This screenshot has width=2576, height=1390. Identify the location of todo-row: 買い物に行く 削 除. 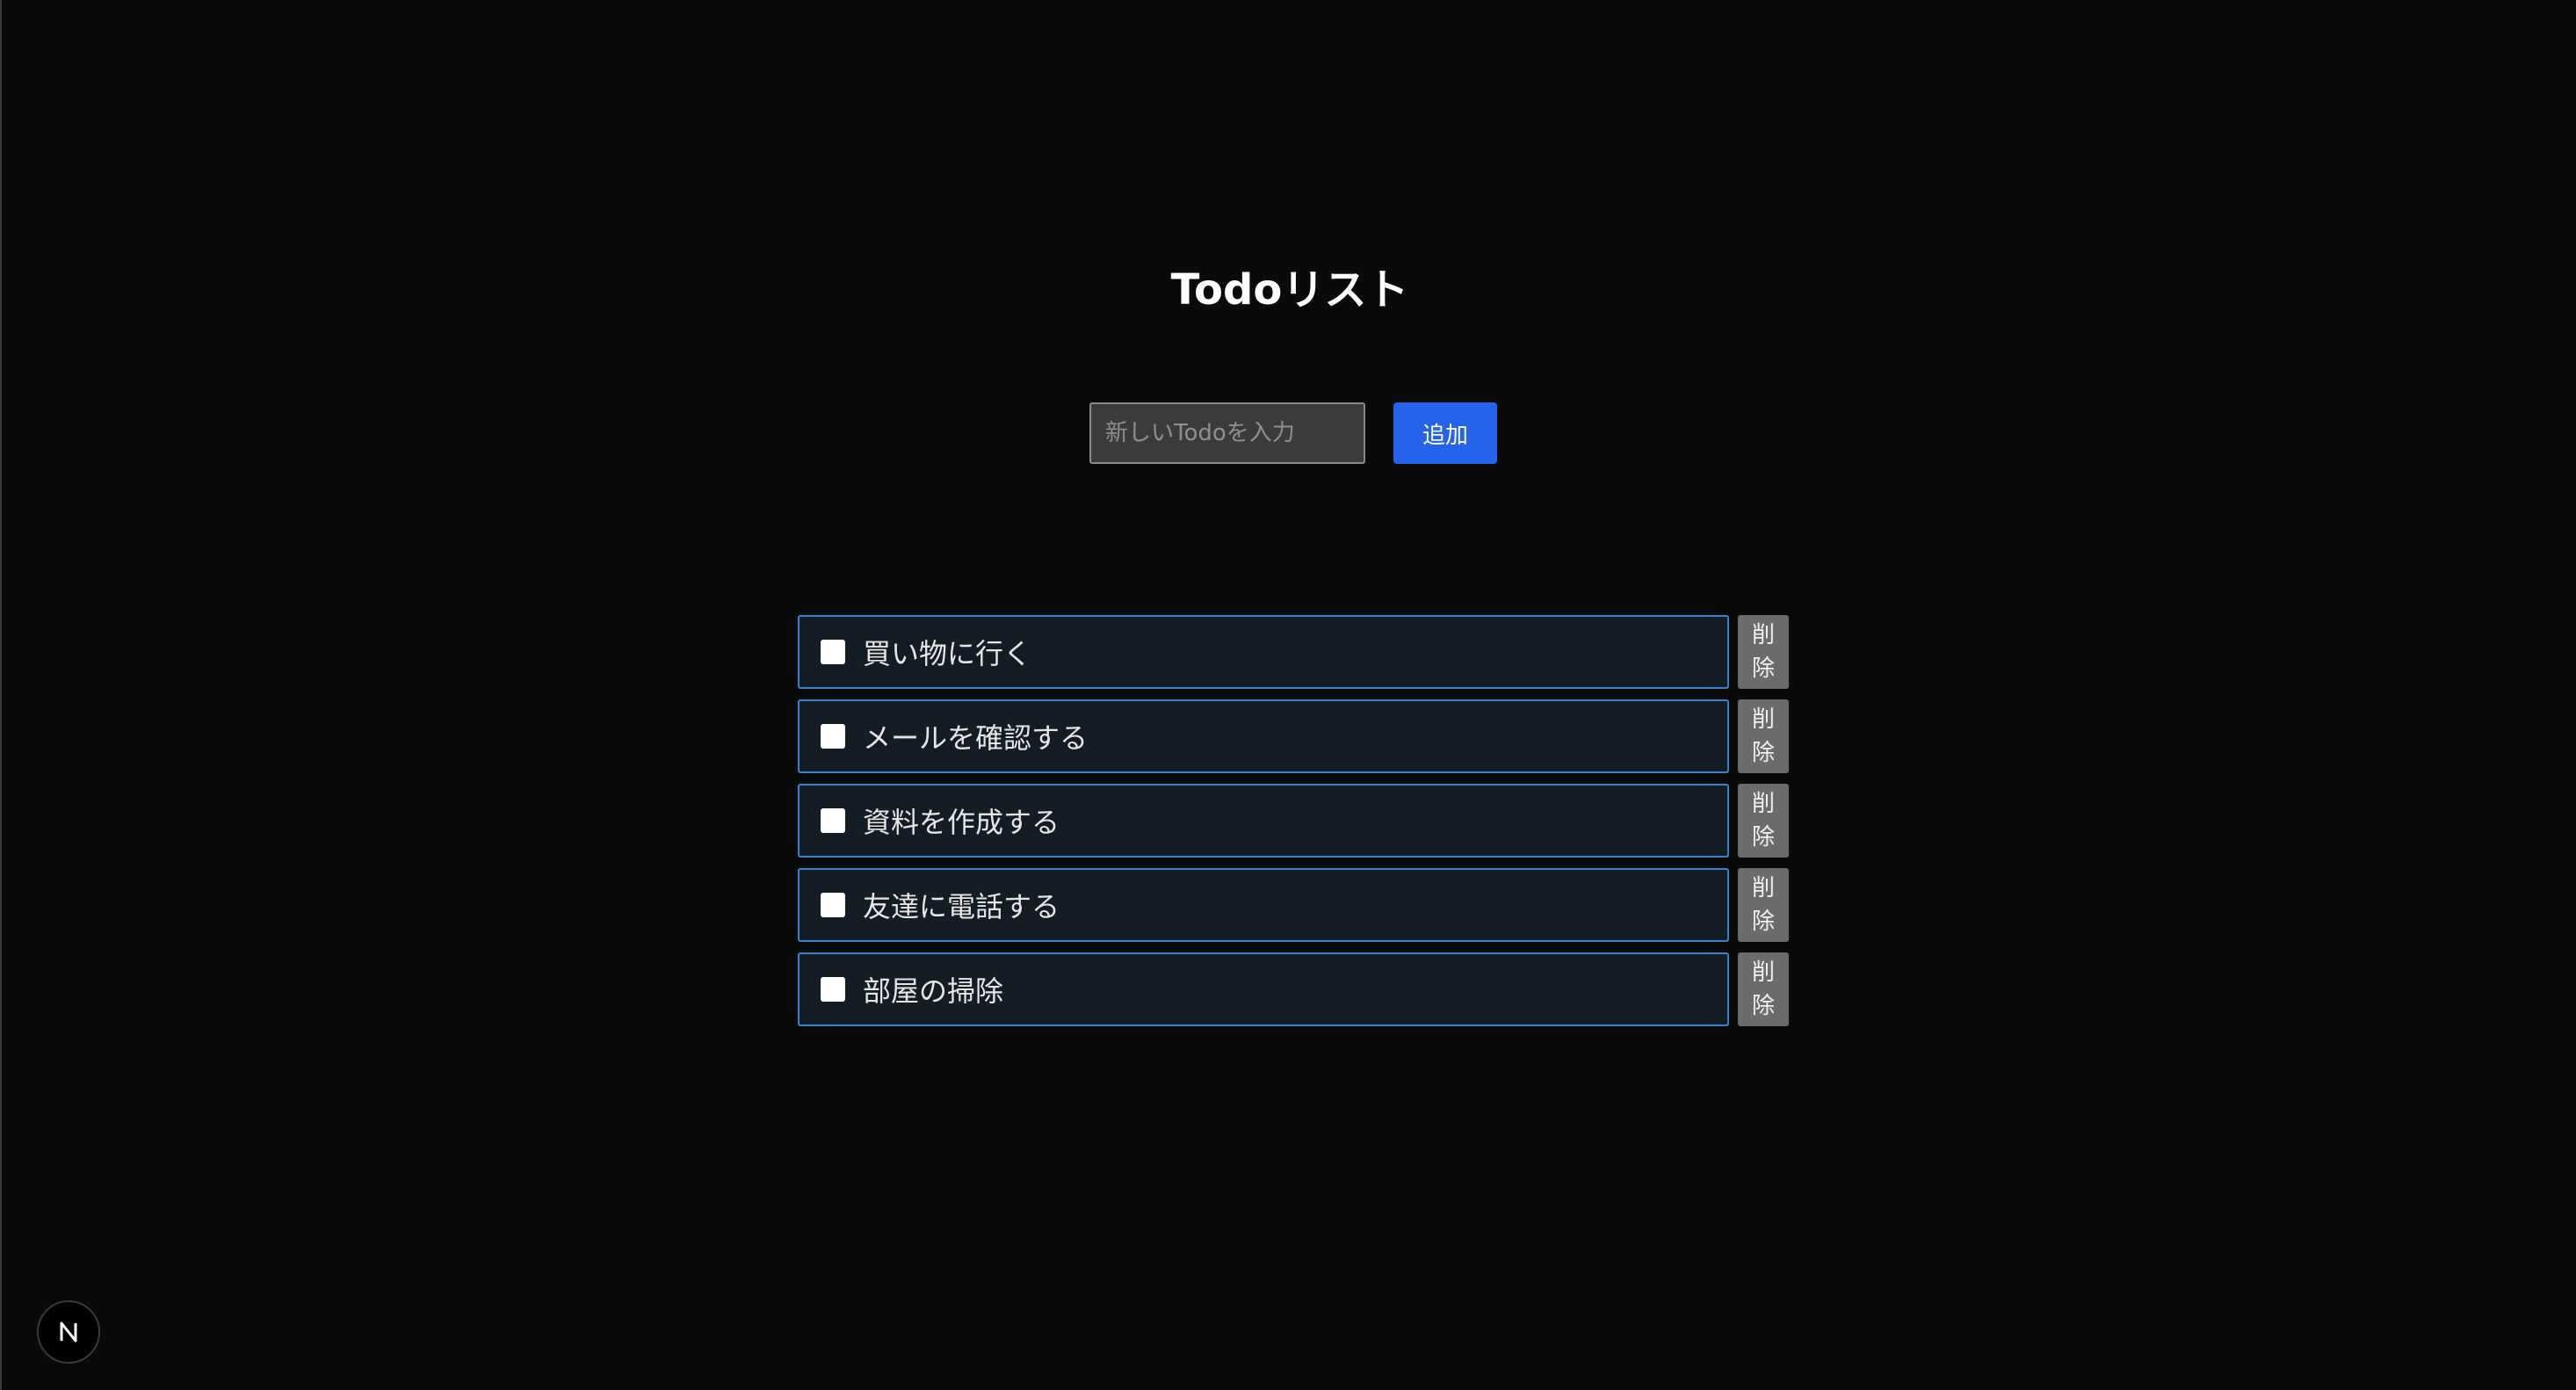
(1293, 652).